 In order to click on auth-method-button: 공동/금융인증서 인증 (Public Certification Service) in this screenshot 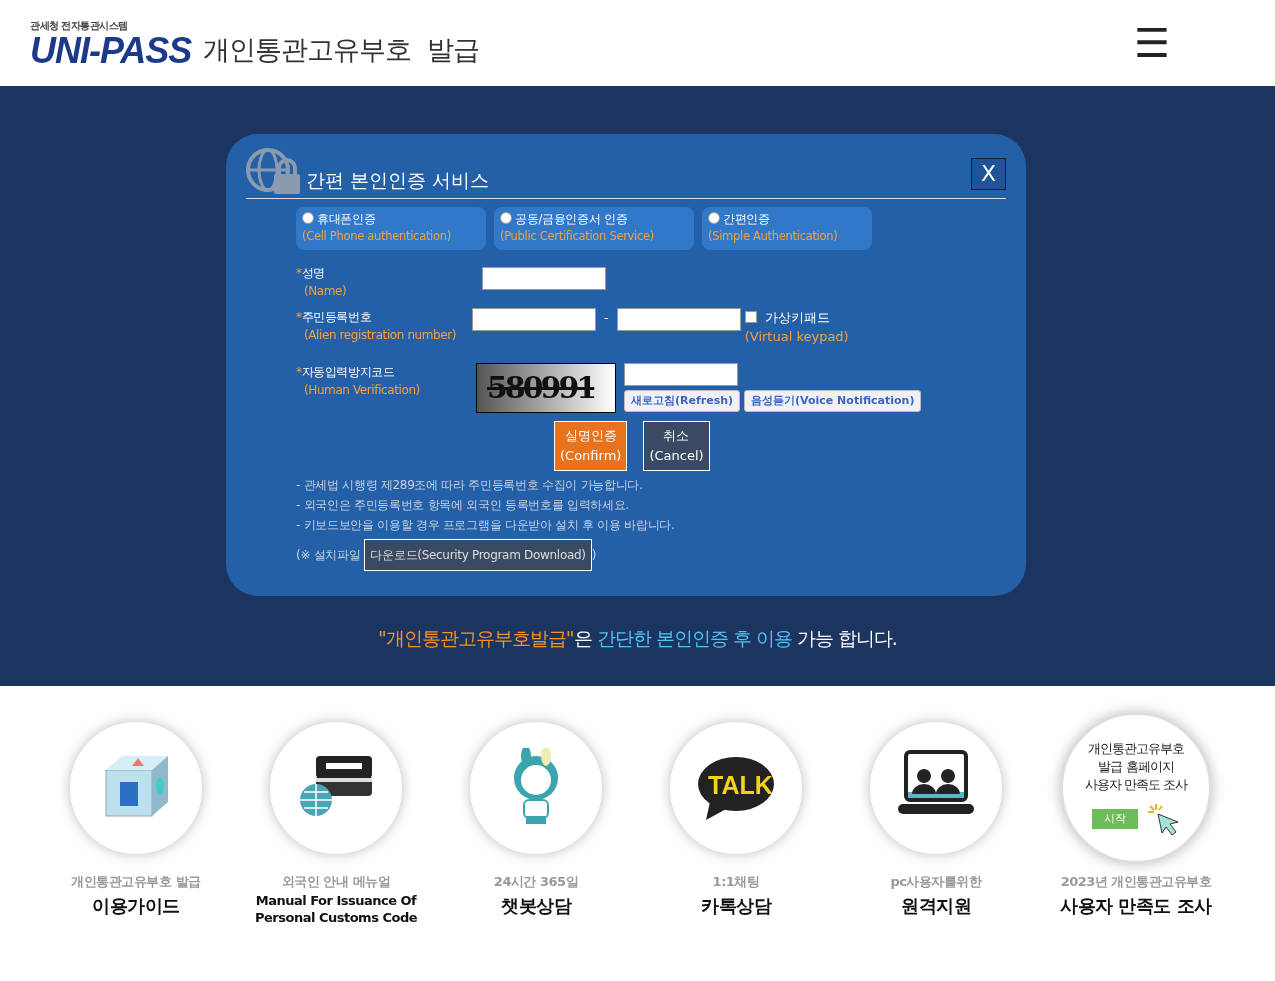, I will do `click(594, 228)`.